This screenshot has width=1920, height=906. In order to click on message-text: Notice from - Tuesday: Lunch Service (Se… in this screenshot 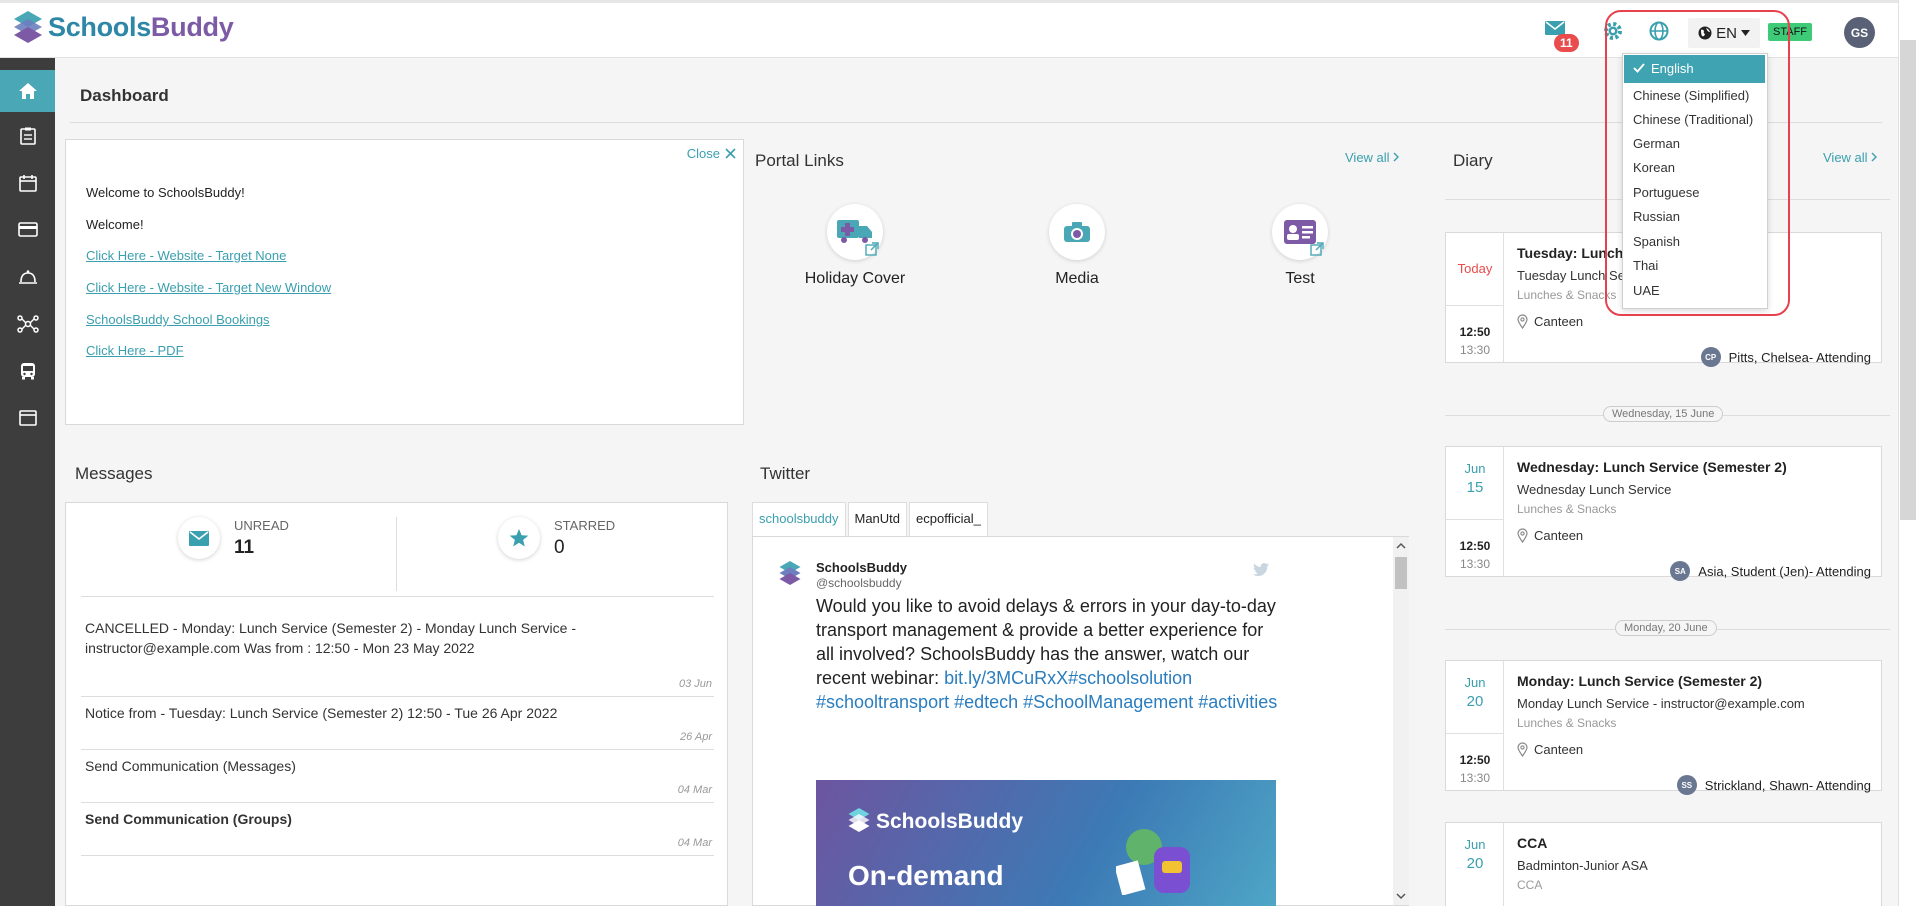, I will do `click(321, 713)`.